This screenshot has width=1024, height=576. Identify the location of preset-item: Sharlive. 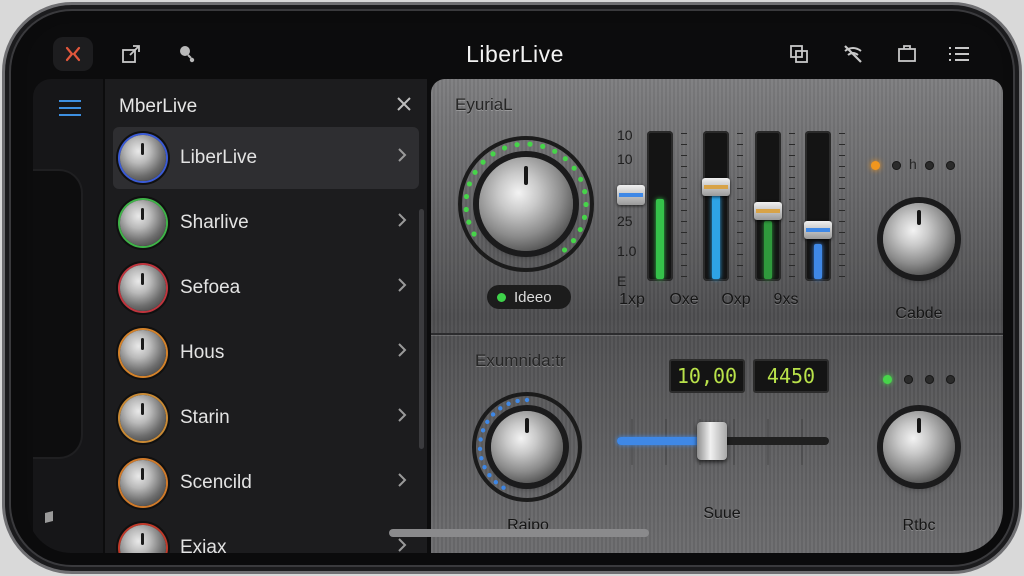
(266, 223).